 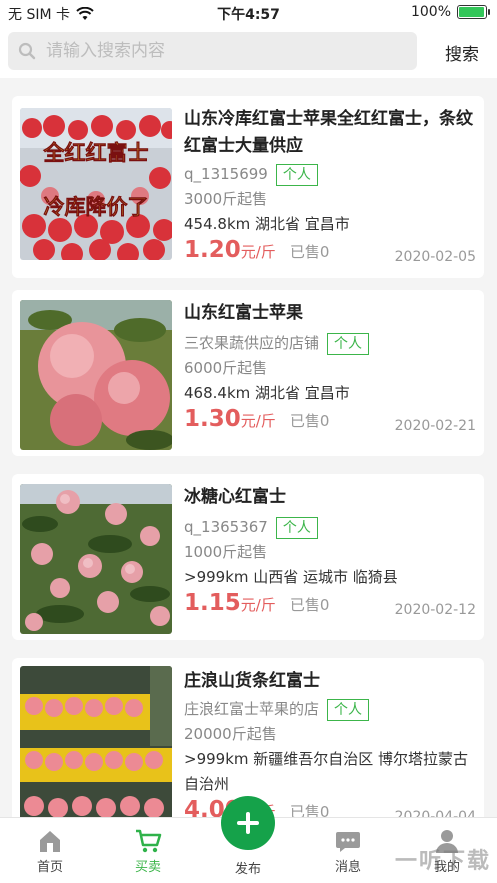 I want to click on plus-icon, so click(x=248, y=823).